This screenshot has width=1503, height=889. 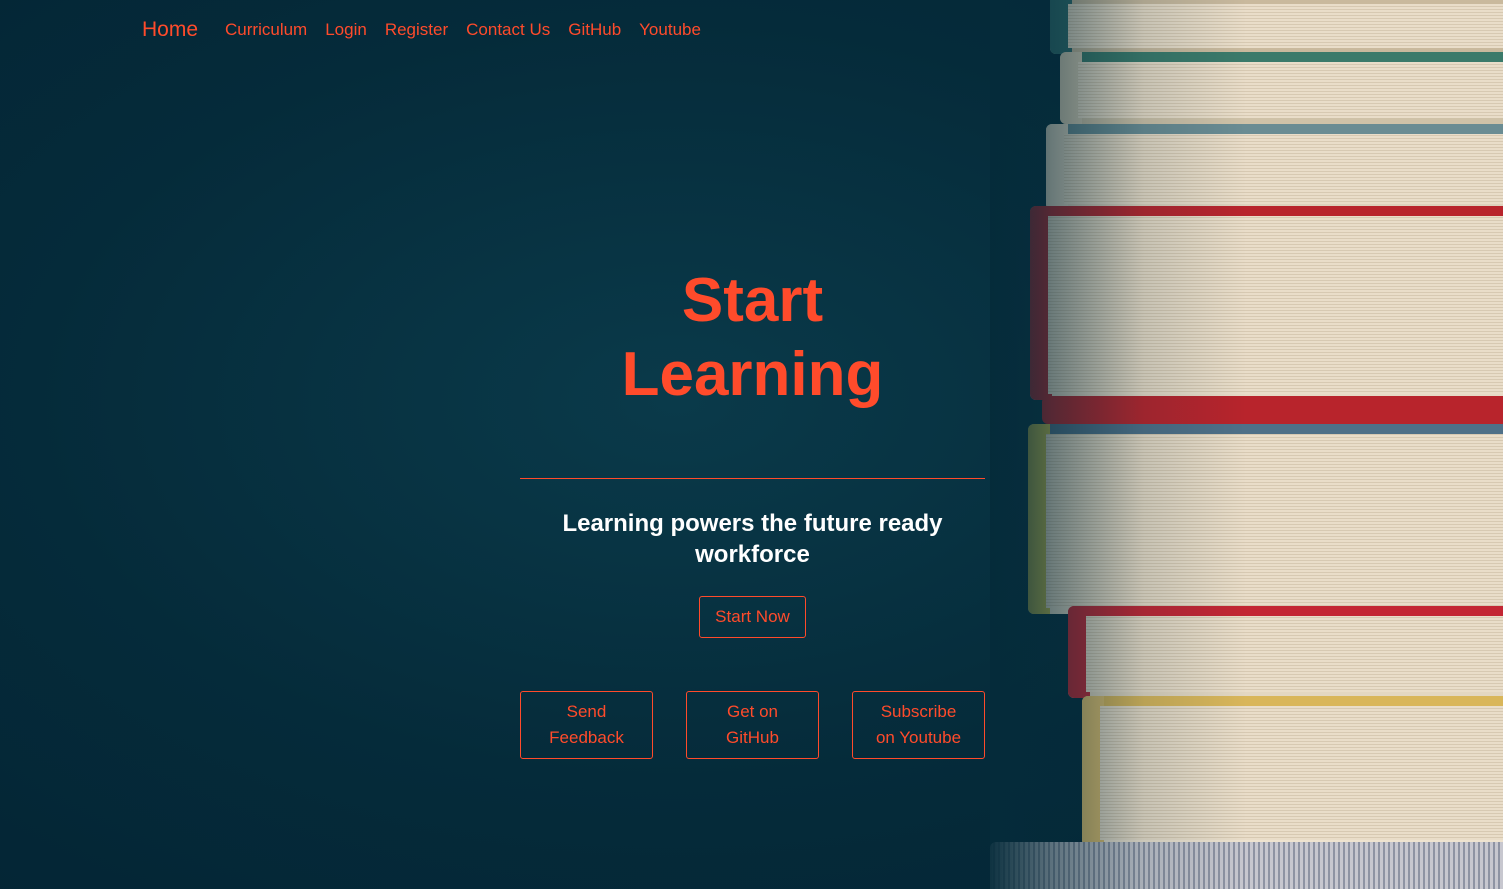 I want to click on subscribe-youtube-button: Subscribe on Youtube, so click(x=918, y=725).